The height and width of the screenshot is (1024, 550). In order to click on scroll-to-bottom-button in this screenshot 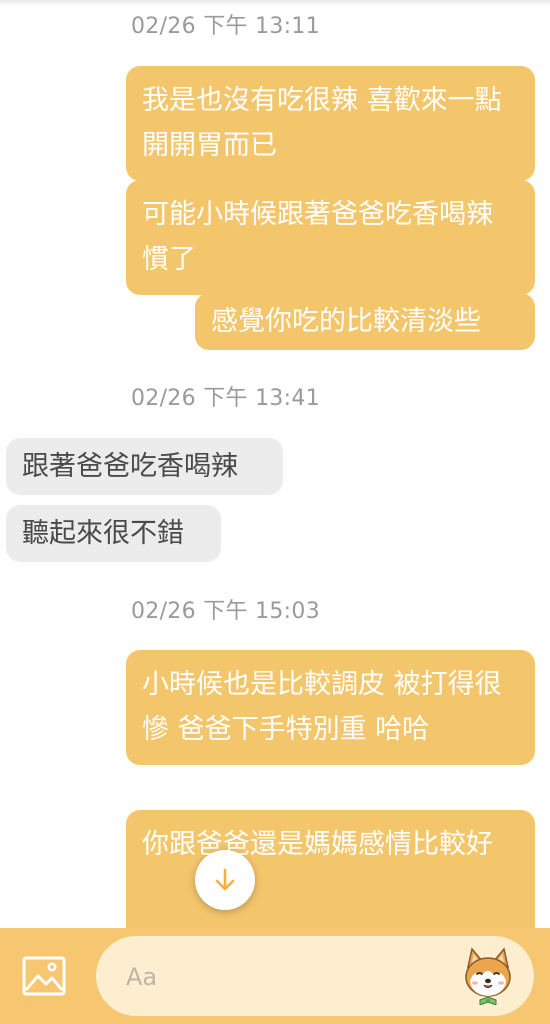, I will do `click(225, 880)`.